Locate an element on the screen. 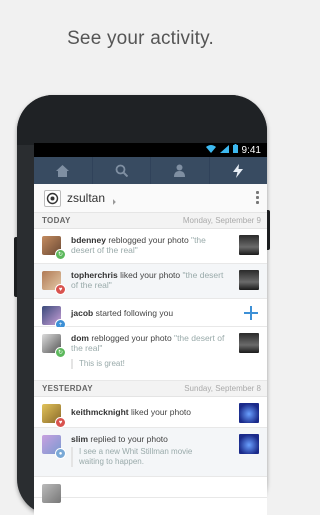 The height and width of the screenshot is (515, 320). activity-text: keithmcknight liked your photo is located at coordinates (148, 412).